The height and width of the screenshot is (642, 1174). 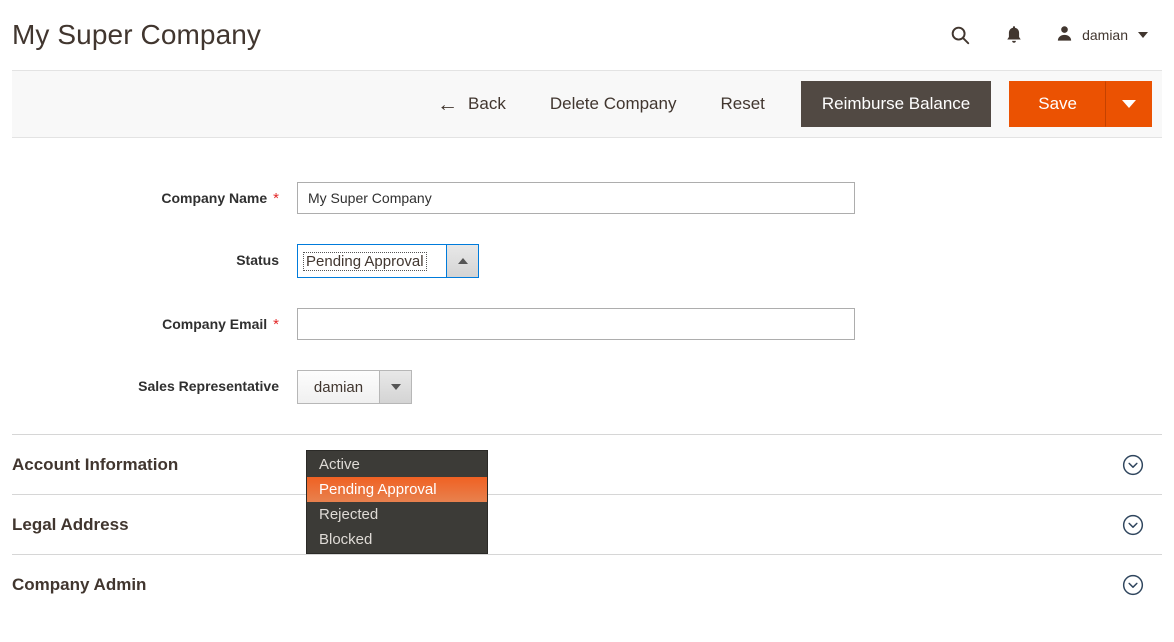 I want to click on save-button: Save, so click(x=1057, y=104).